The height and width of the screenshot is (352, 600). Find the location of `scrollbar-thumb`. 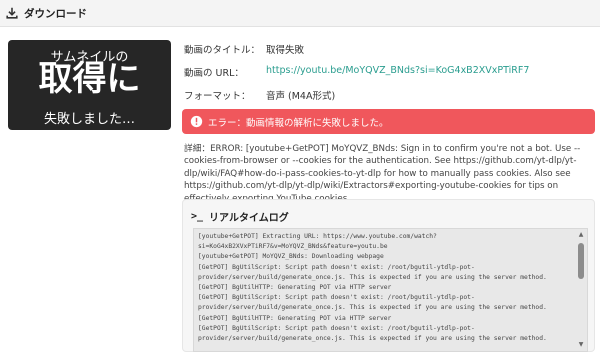

scrollbar-thumb is located at coordinates (581, 261).